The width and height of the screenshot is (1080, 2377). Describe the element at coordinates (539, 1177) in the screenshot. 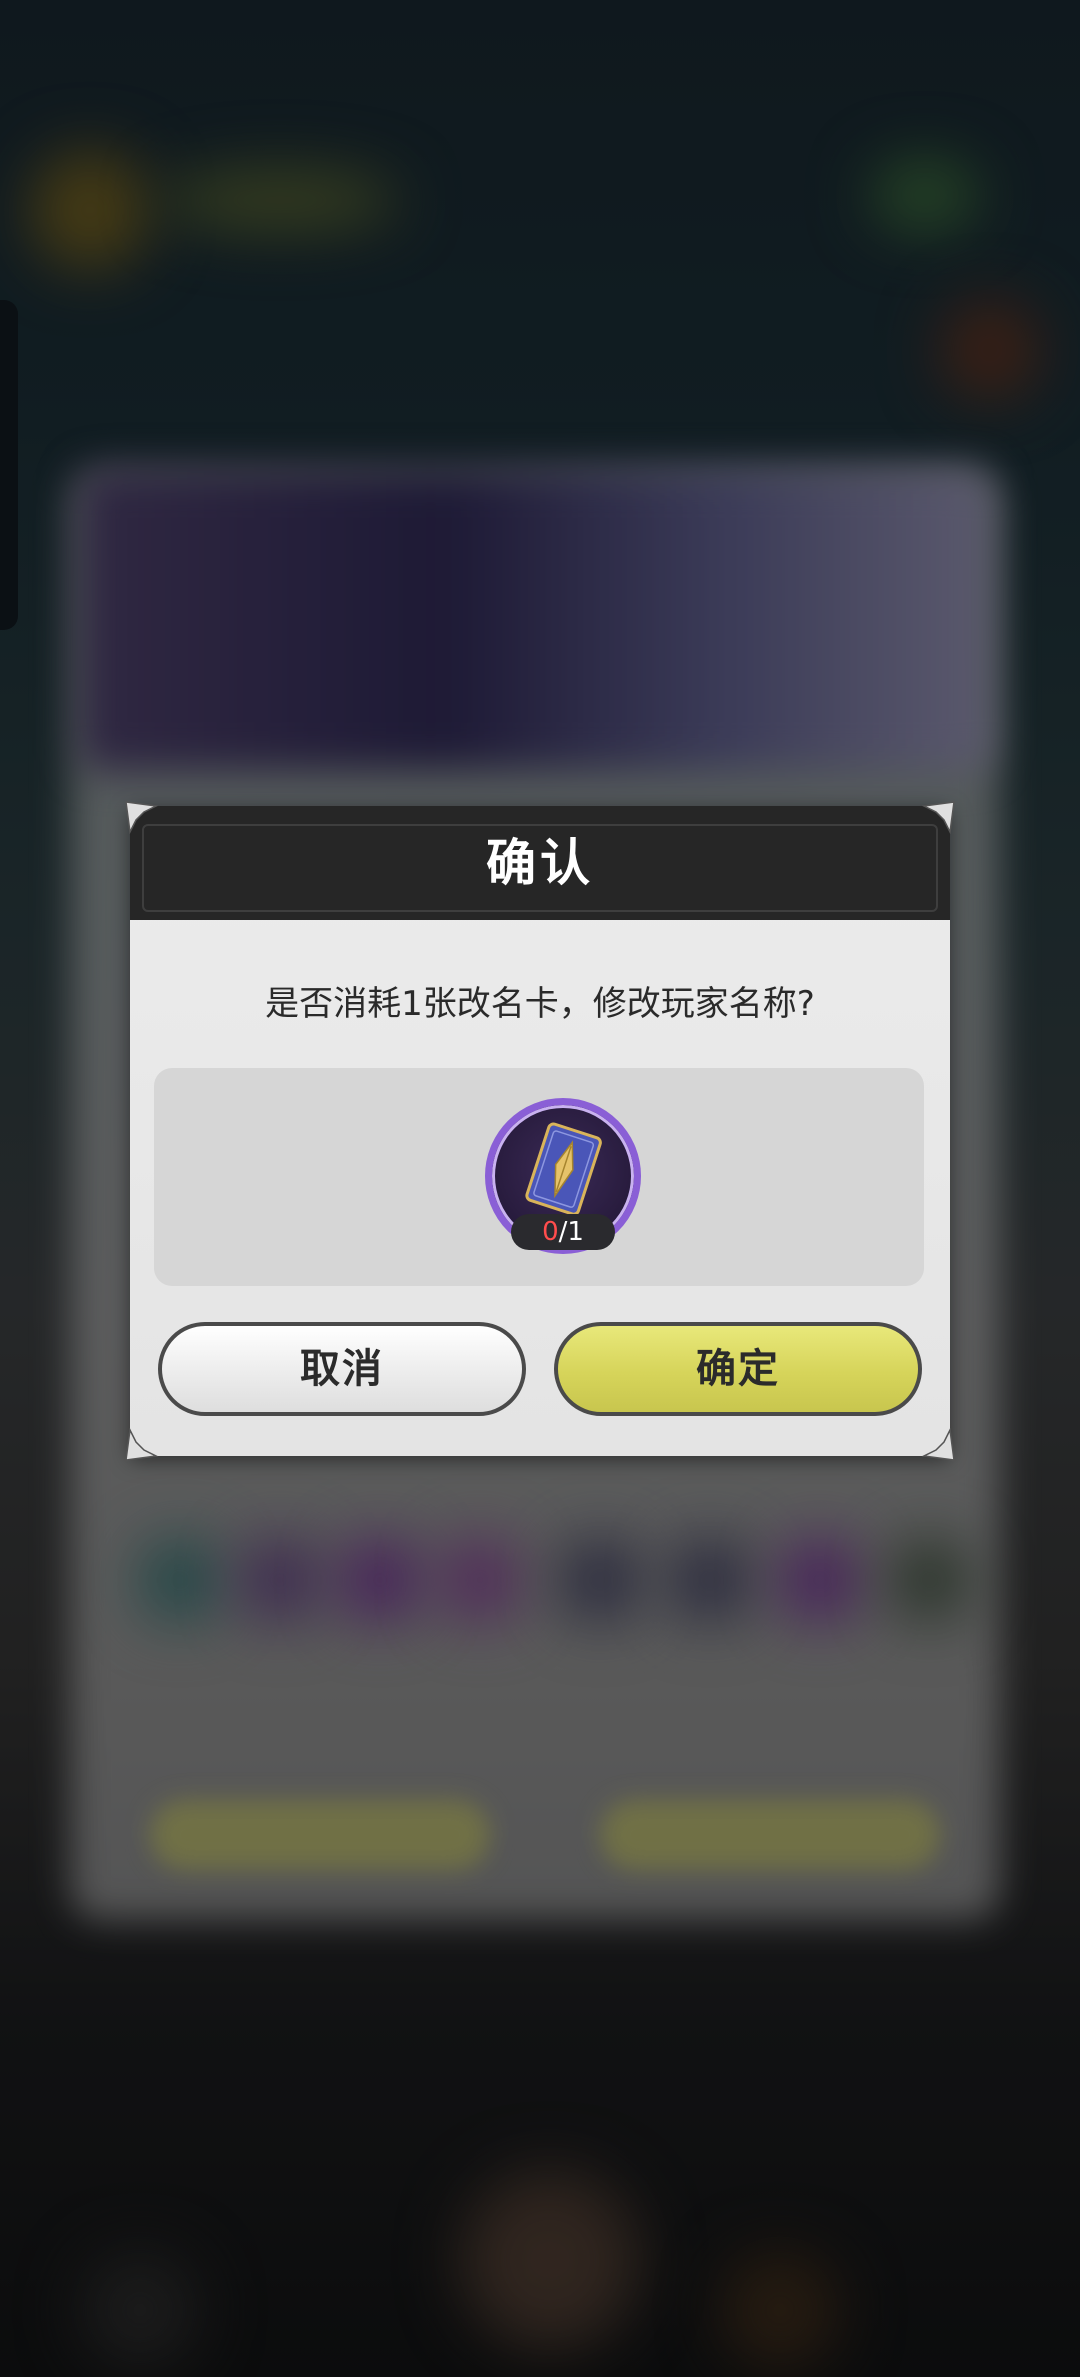

I see `item-cost-area: 0/1` at that location.